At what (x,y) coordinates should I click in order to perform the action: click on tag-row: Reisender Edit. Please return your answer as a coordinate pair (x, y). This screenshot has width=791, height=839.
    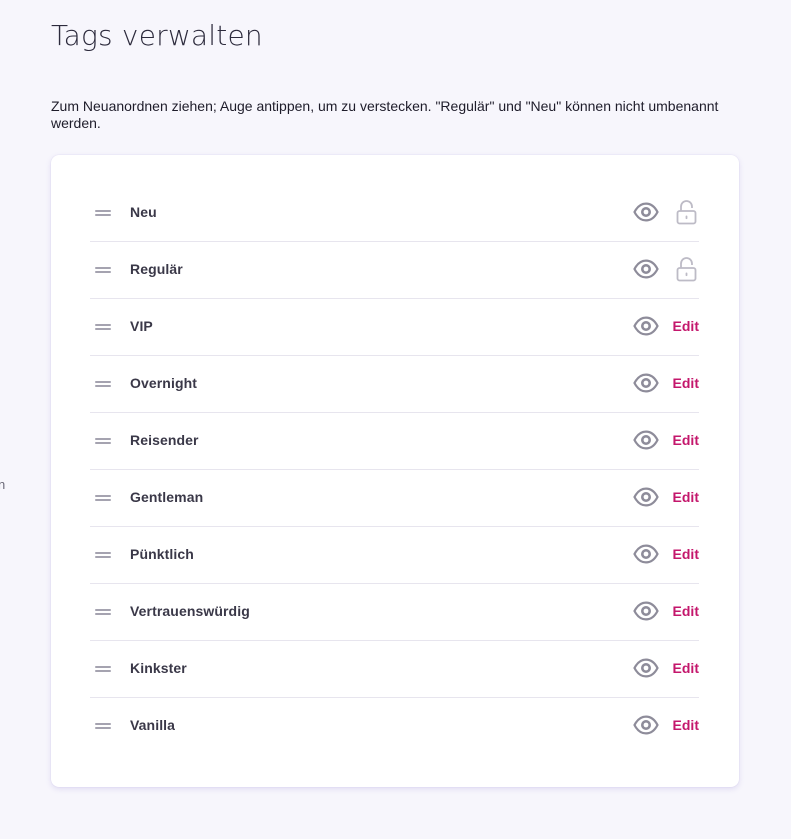
    Looking at the image, I should click on (394, 441).